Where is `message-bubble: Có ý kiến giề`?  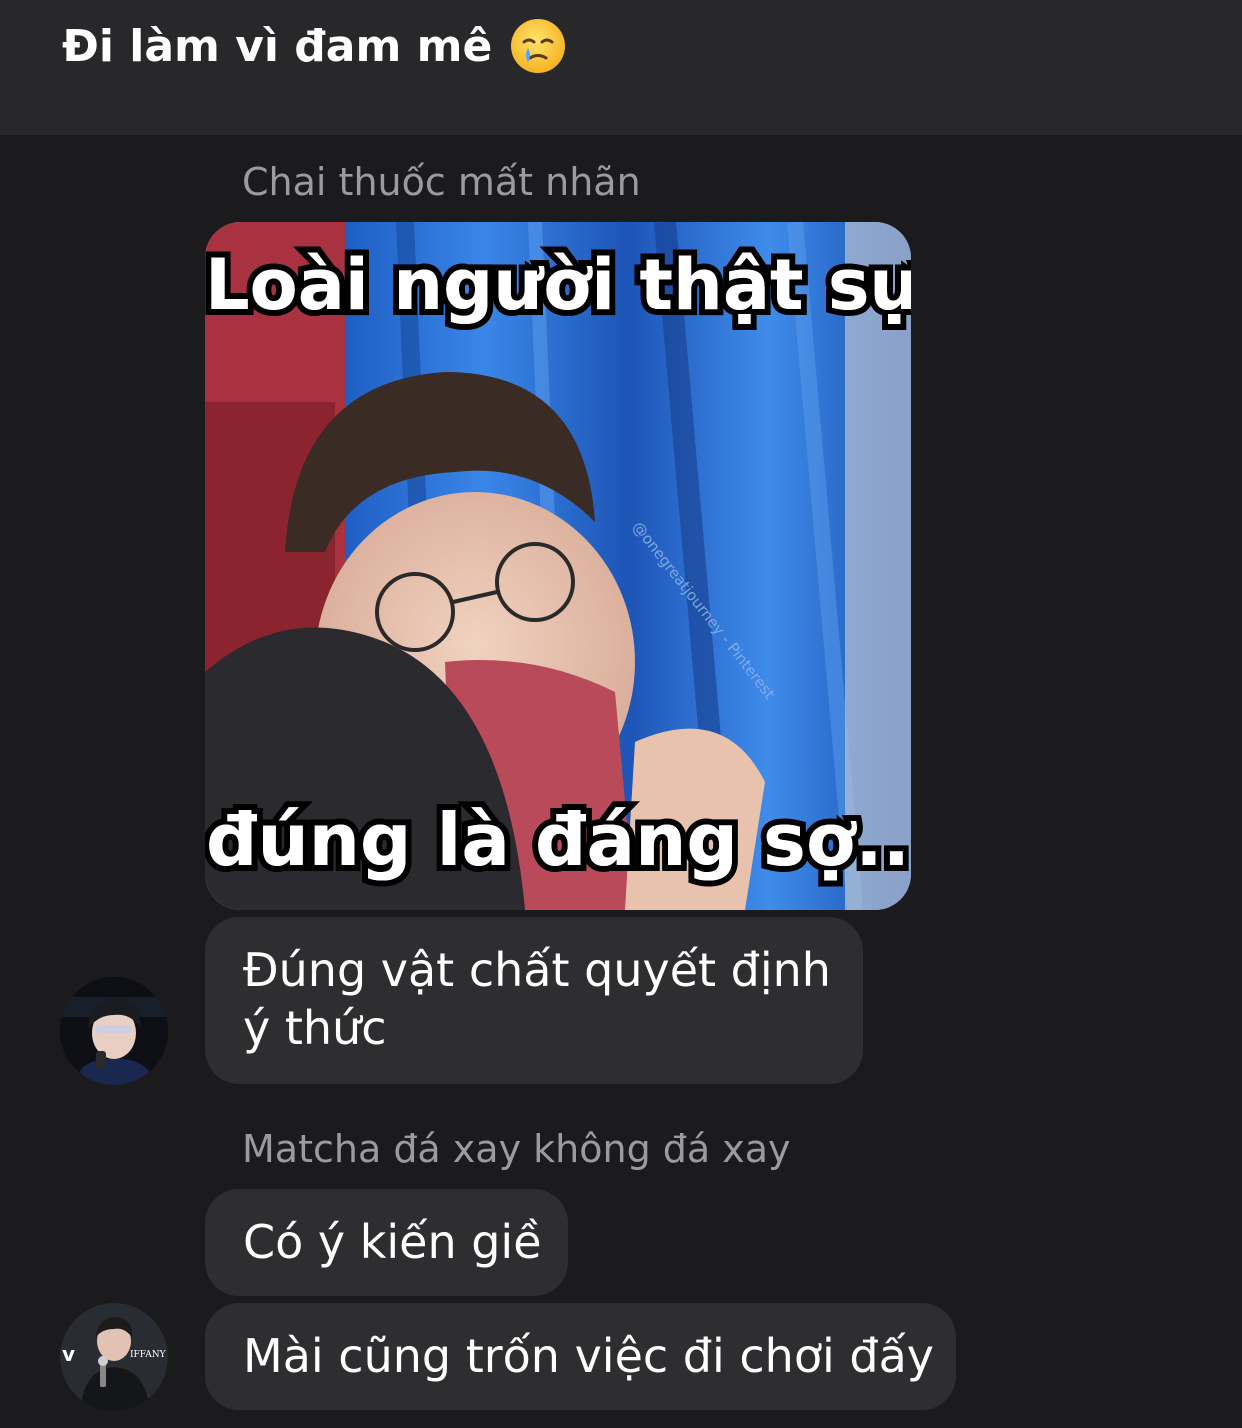
message-bubble: Có ý kiến giề is located at coordinates (386, 1242).